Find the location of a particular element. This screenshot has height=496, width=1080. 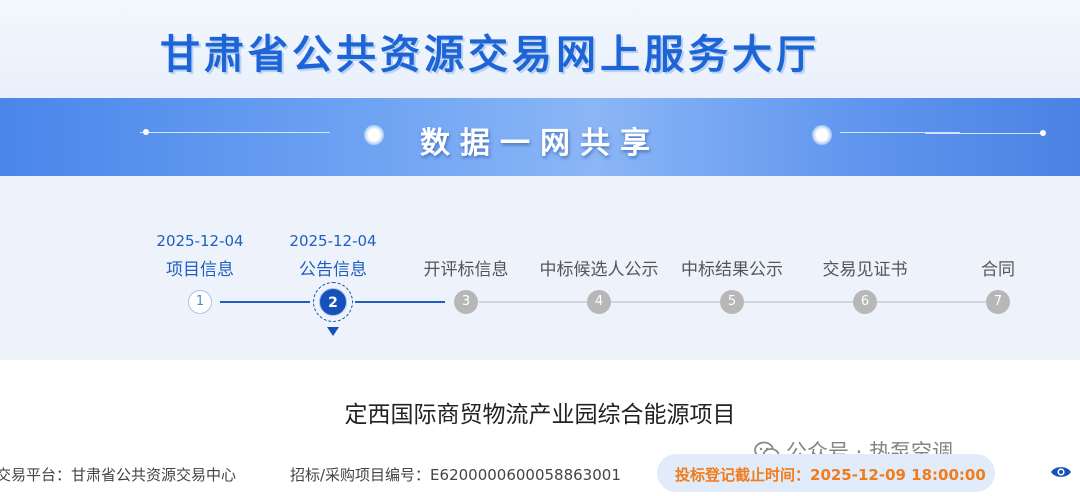

step-label: 项目信息 is located at coordinates (200, 270).